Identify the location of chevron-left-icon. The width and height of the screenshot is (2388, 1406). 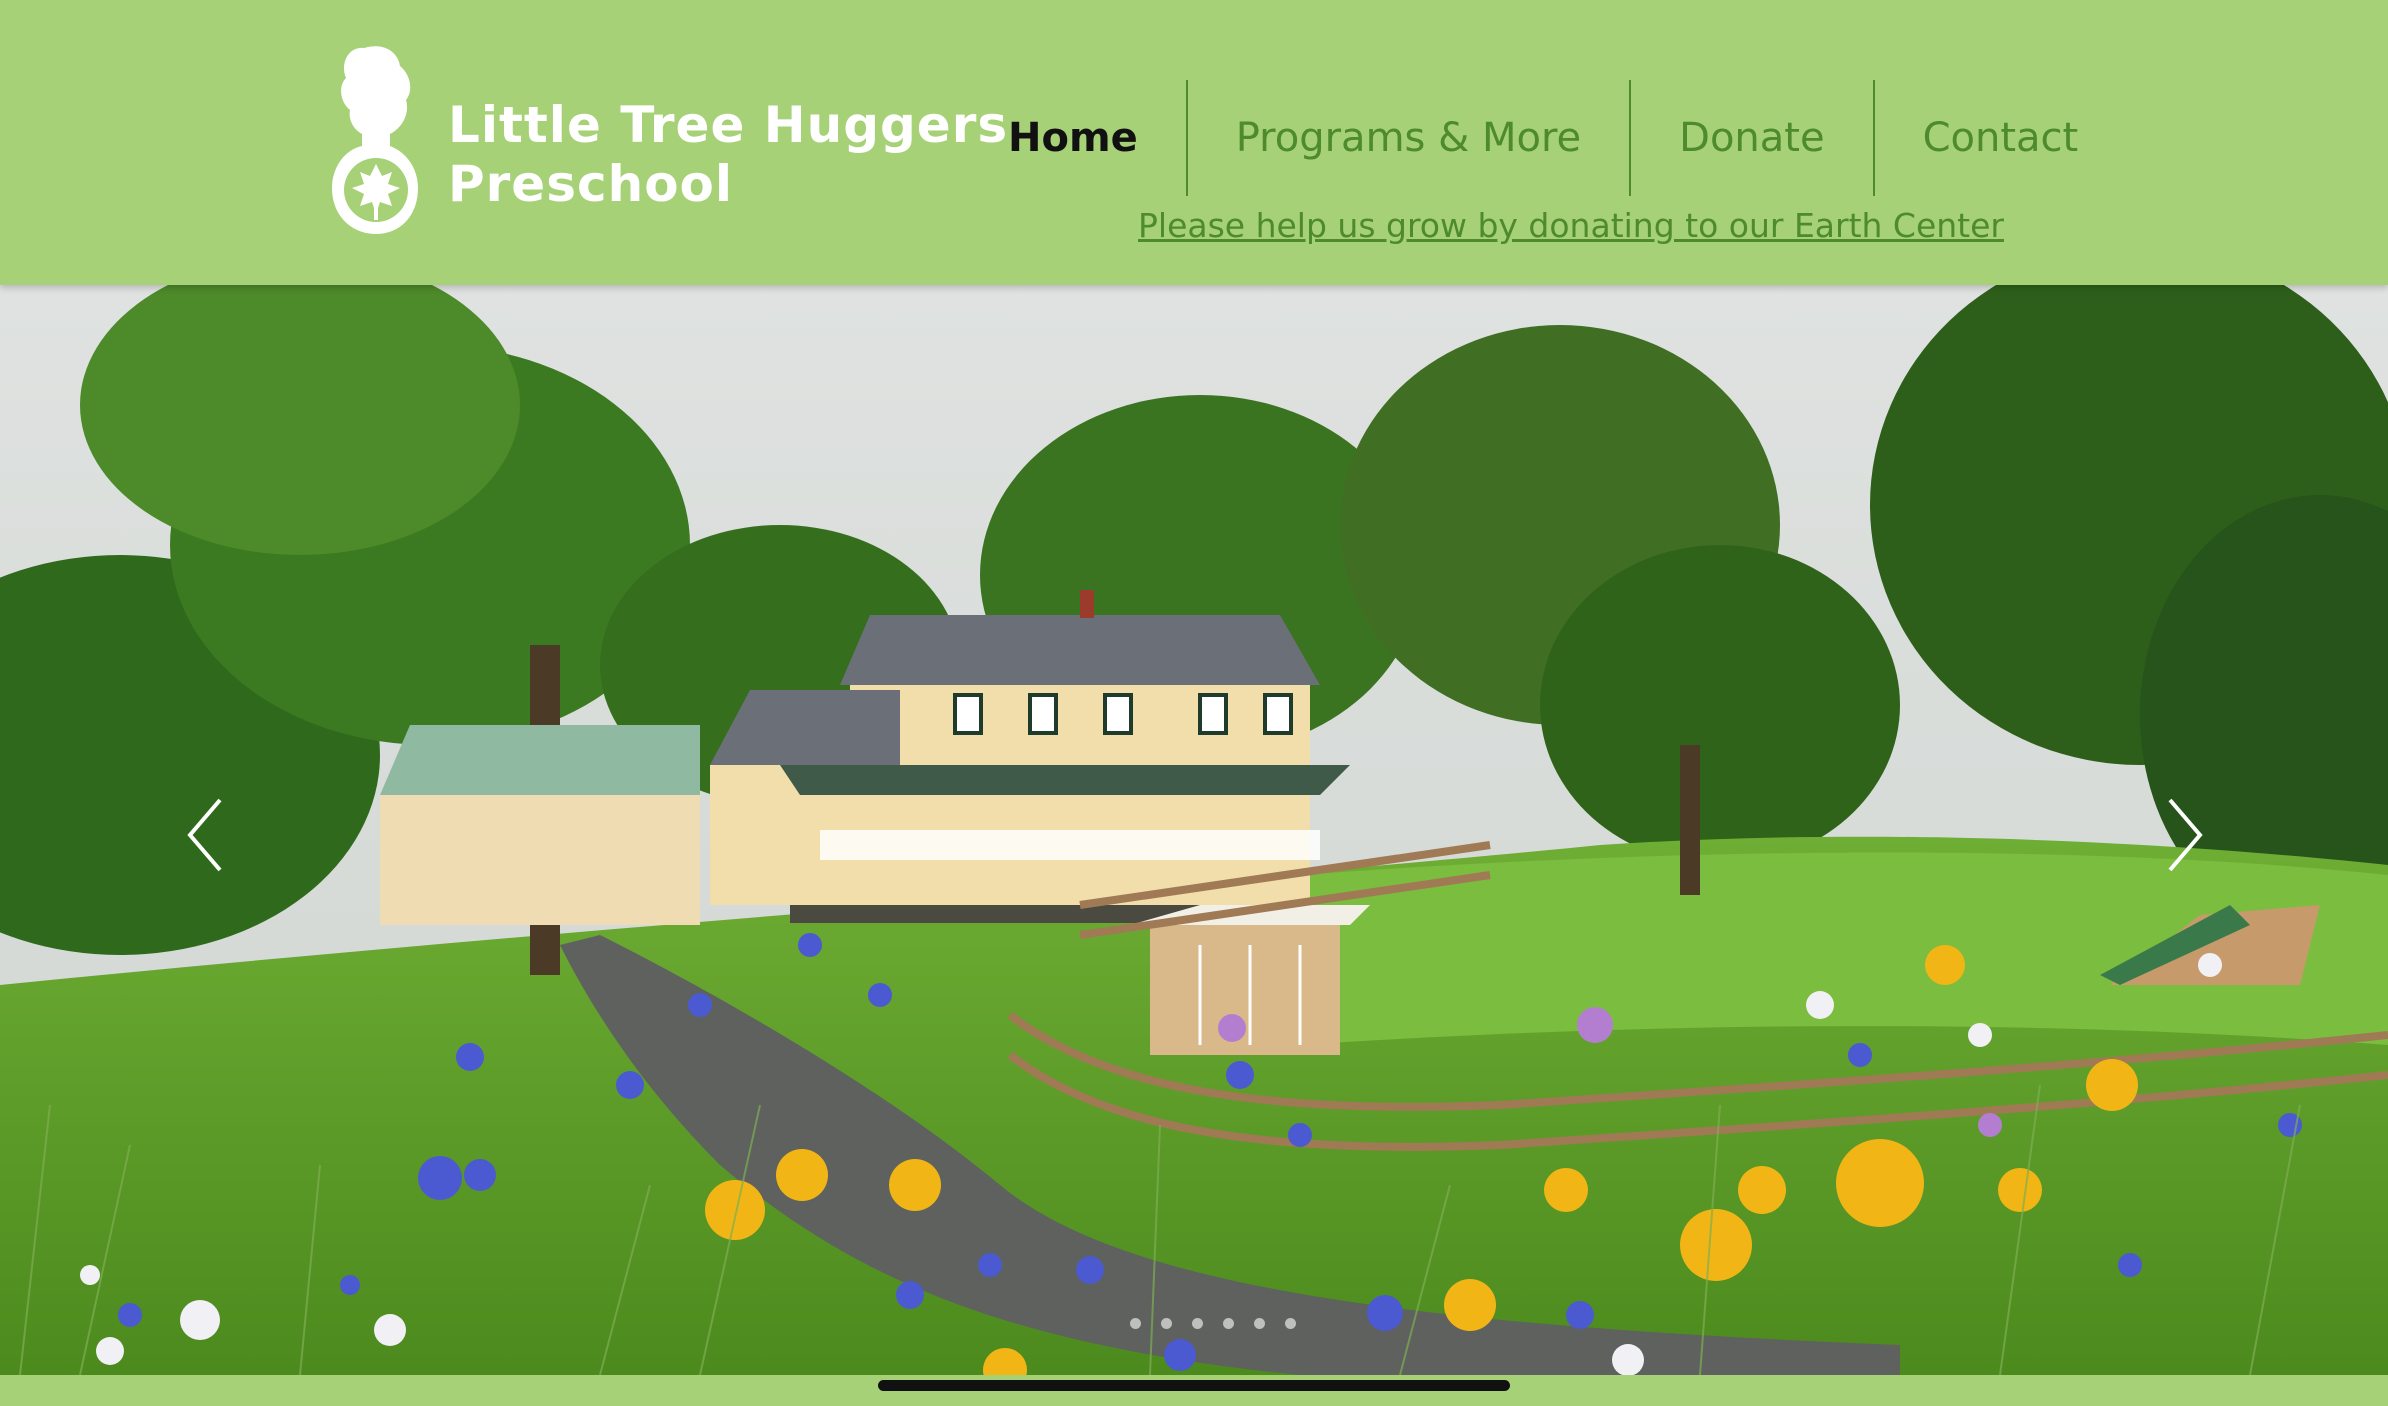
(204, 835).